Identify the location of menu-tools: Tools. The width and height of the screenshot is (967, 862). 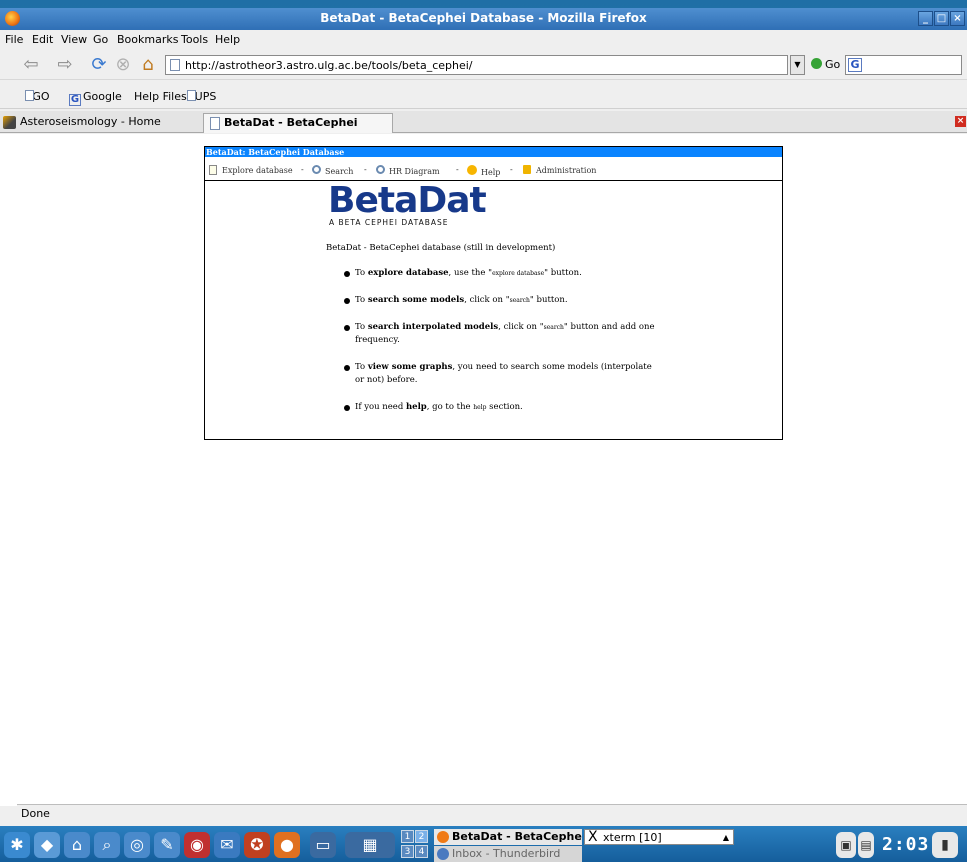
(194, 39).